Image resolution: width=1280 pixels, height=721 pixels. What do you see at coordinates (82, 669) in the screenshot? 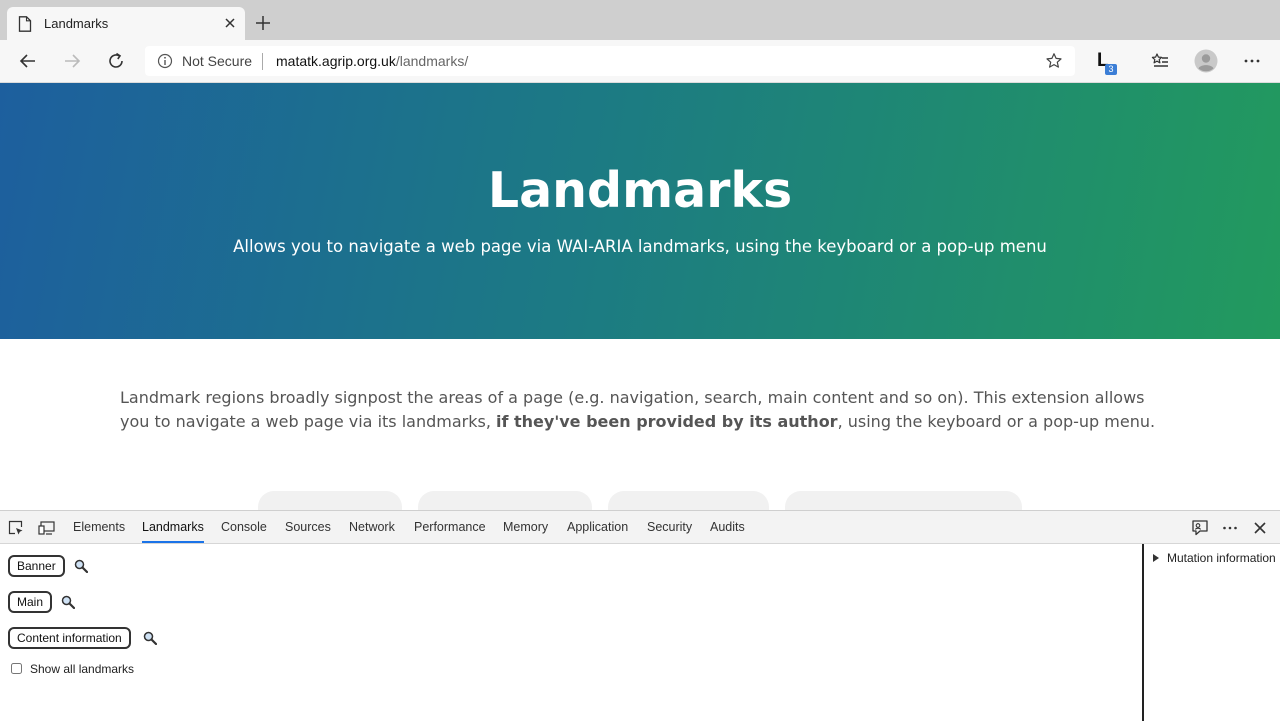
I see `show-all-landmarks-label: Show all landmarks` at bounding box center [82, 669].